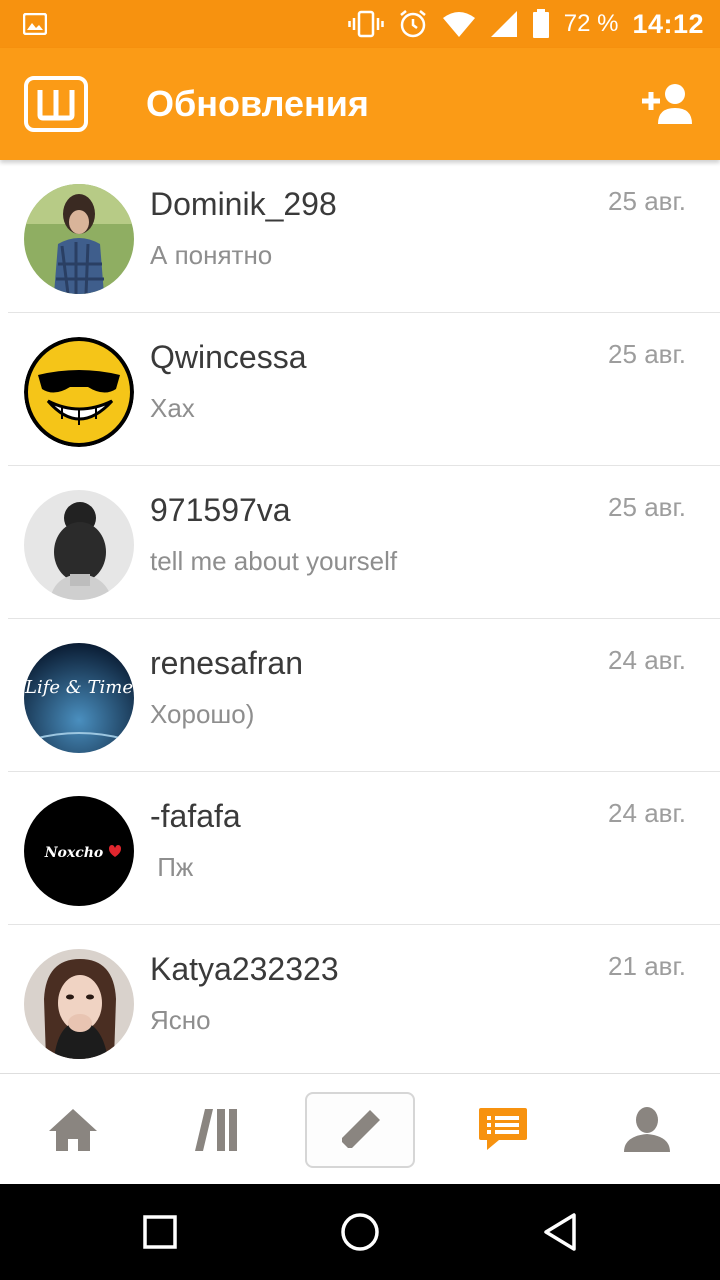 The width and height of the screenshot is (720, 1280). I want to click on messages-icon, so click(503, 1130).